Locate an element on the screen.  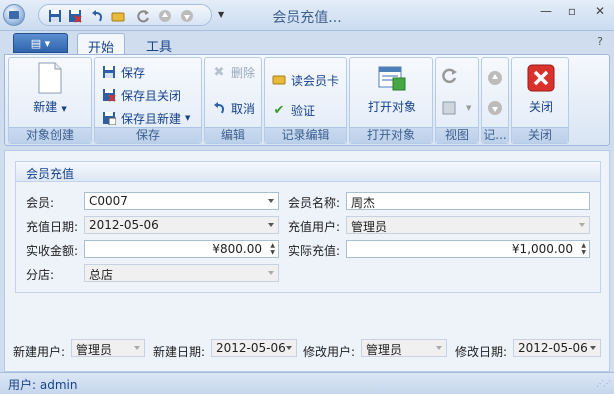
created-date-field: 2012-05-06 is located at coordinates (254, 348).